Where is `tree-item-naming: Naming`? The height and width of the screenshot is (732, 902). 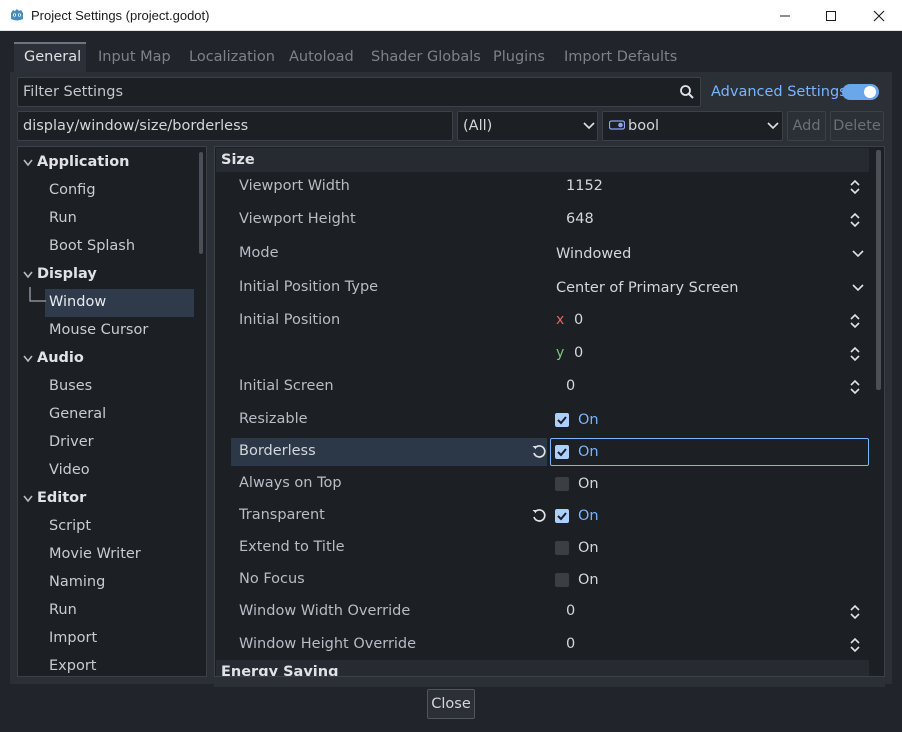 tree-item-naming: Naming is located at coordinates (77, 582).